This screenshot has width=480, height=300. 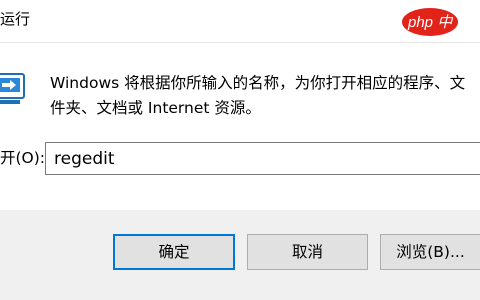 I want to click on title-bar: 运行 php 中, so click(x=240, y=21).